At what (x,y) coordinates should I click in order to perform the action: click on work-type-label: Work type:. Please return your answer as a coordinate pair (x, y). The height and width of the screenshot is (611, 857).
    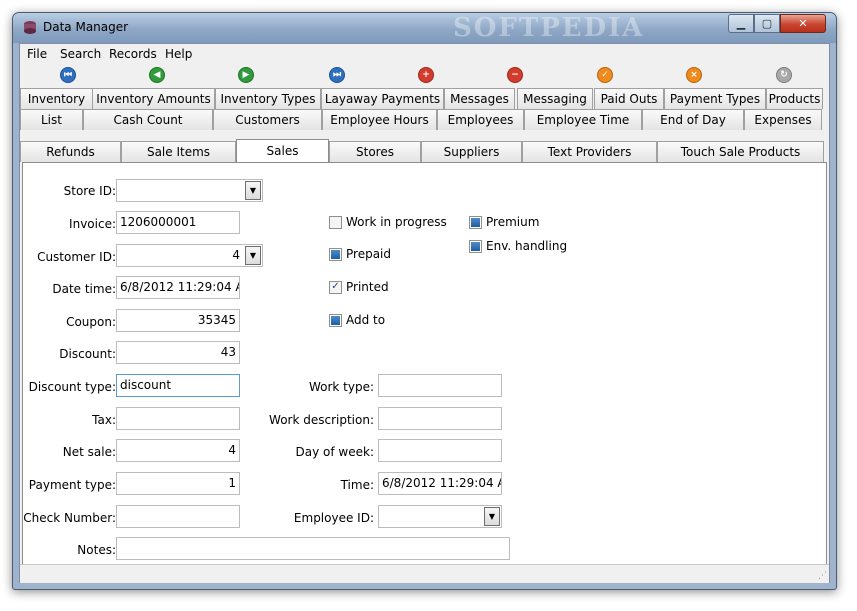
    Looking at the image, I should click on (341, 387).